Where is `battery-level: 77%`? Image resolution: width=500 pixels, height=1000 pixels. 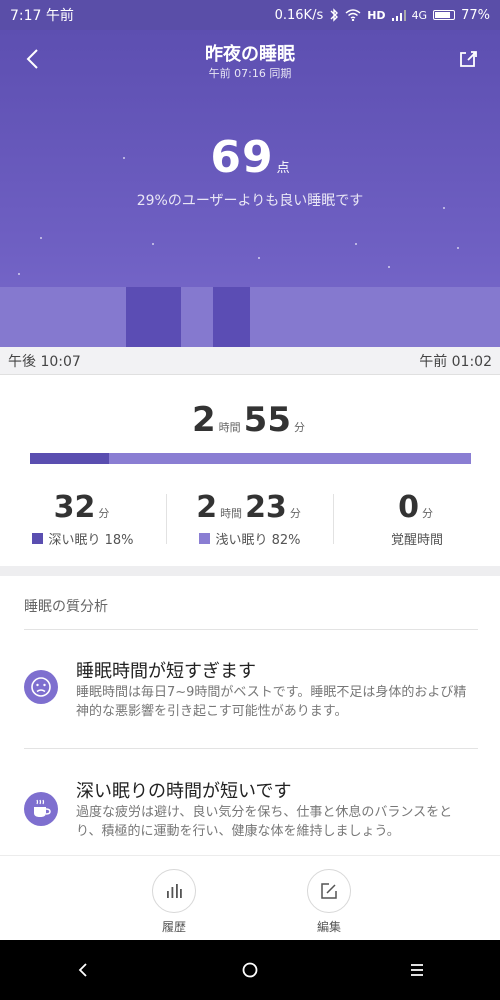 battery-level: 77% is located at coordinates (475, 15).